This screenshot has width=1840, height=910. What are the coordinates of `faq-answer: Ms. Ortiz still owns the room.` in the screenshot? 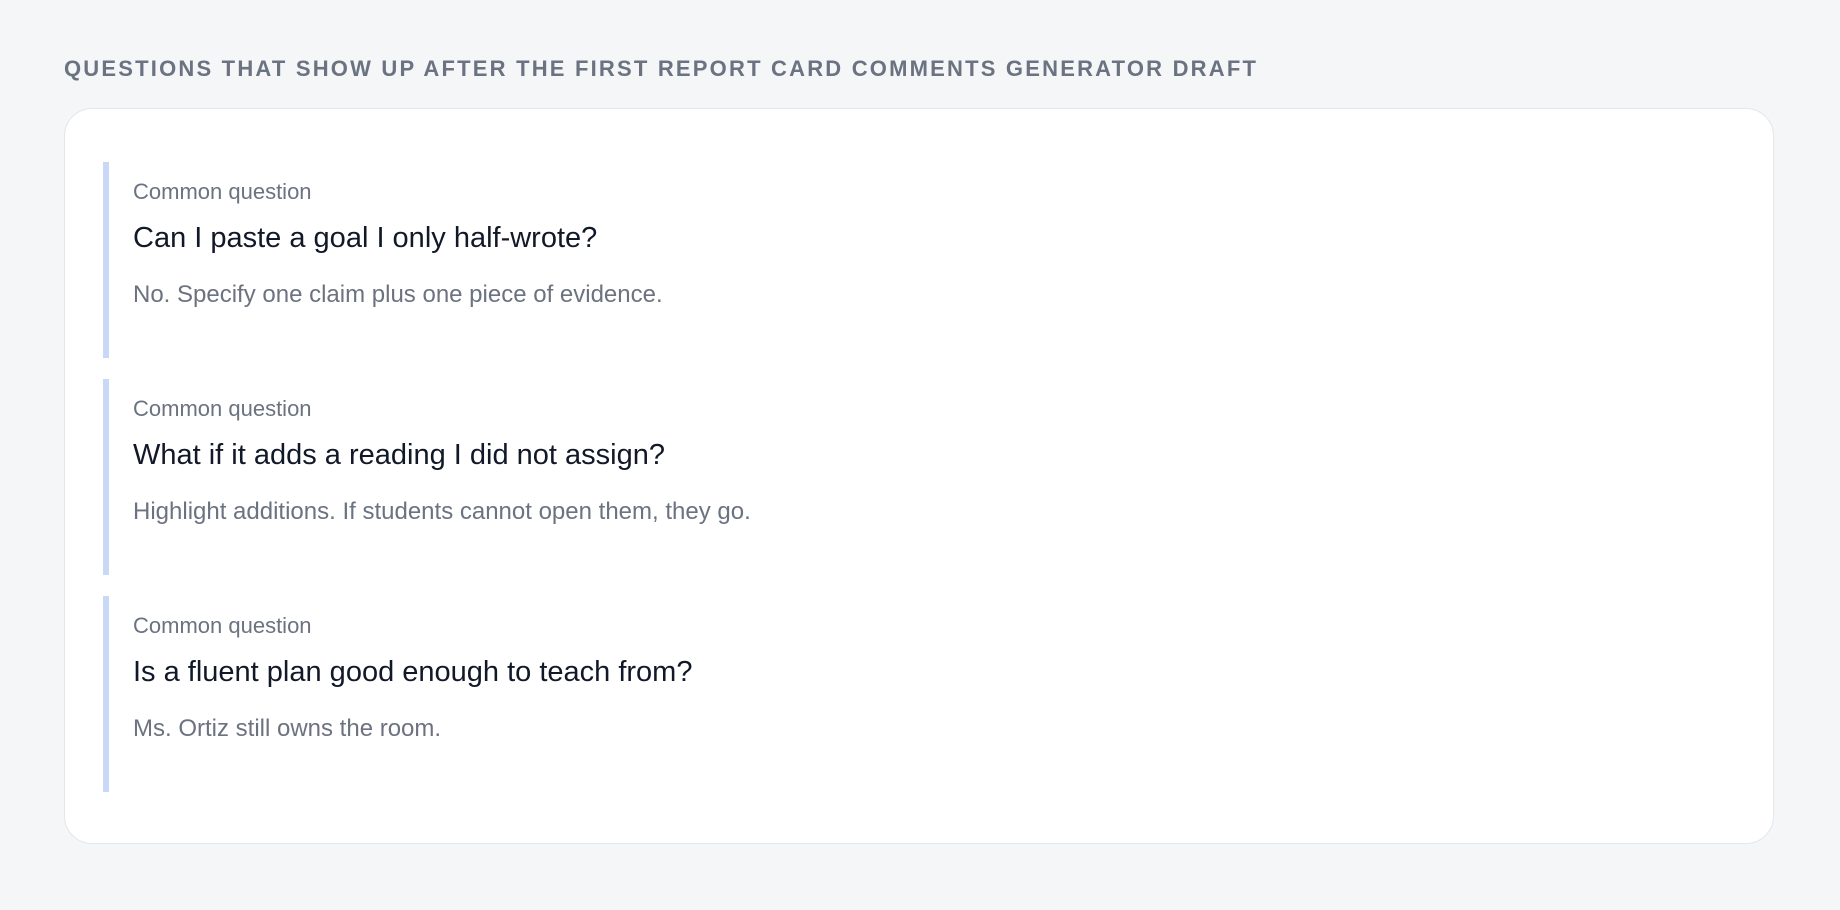 It's located at (287, 728).